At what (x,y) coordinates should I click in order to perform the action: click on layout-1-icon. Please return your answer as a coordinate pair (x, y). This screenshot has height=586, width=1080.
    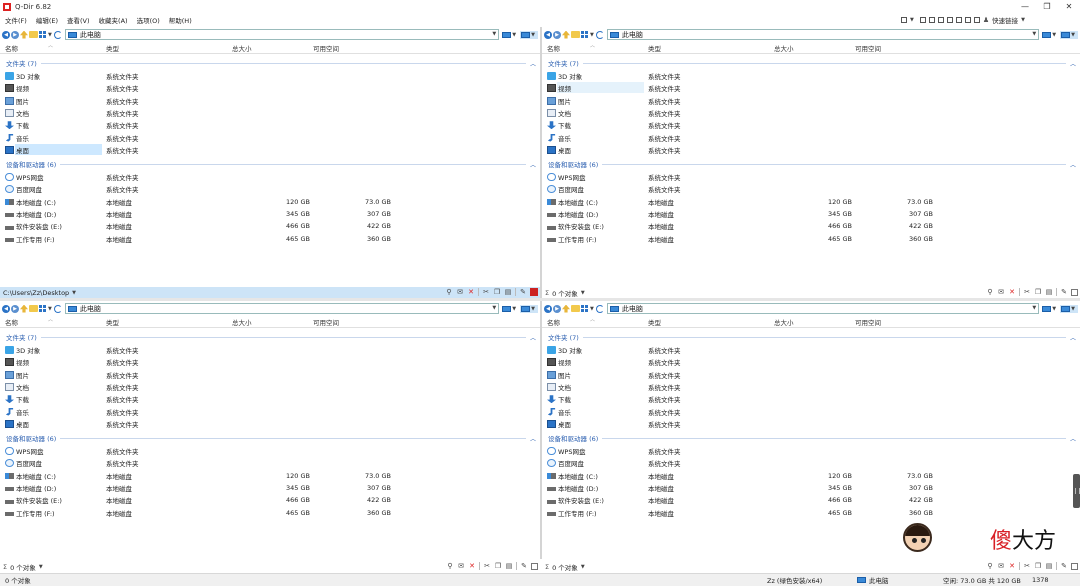
    Looking at the image, I should click on (904, 20).